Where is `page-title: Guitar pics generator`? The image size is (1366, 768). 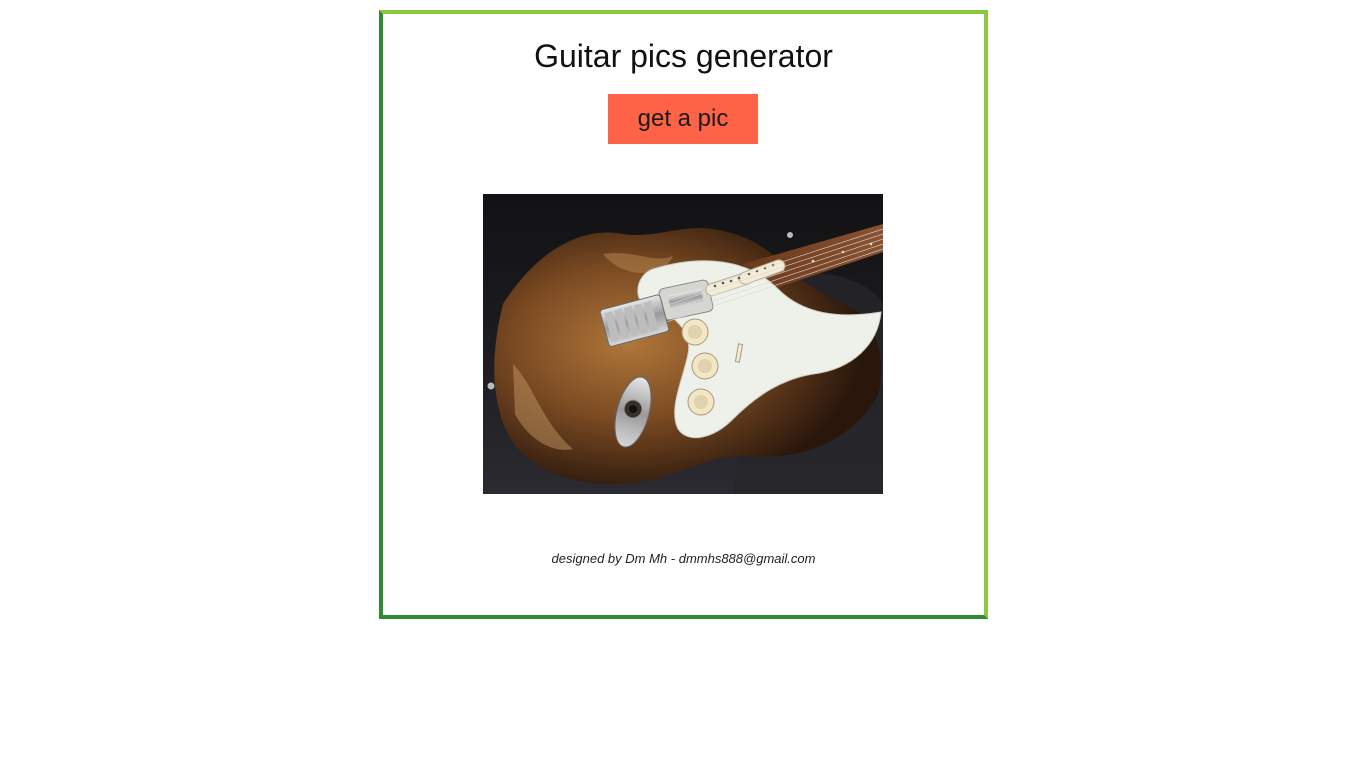 page-title: Guitar pics generator is located at coordinates (683, 56).